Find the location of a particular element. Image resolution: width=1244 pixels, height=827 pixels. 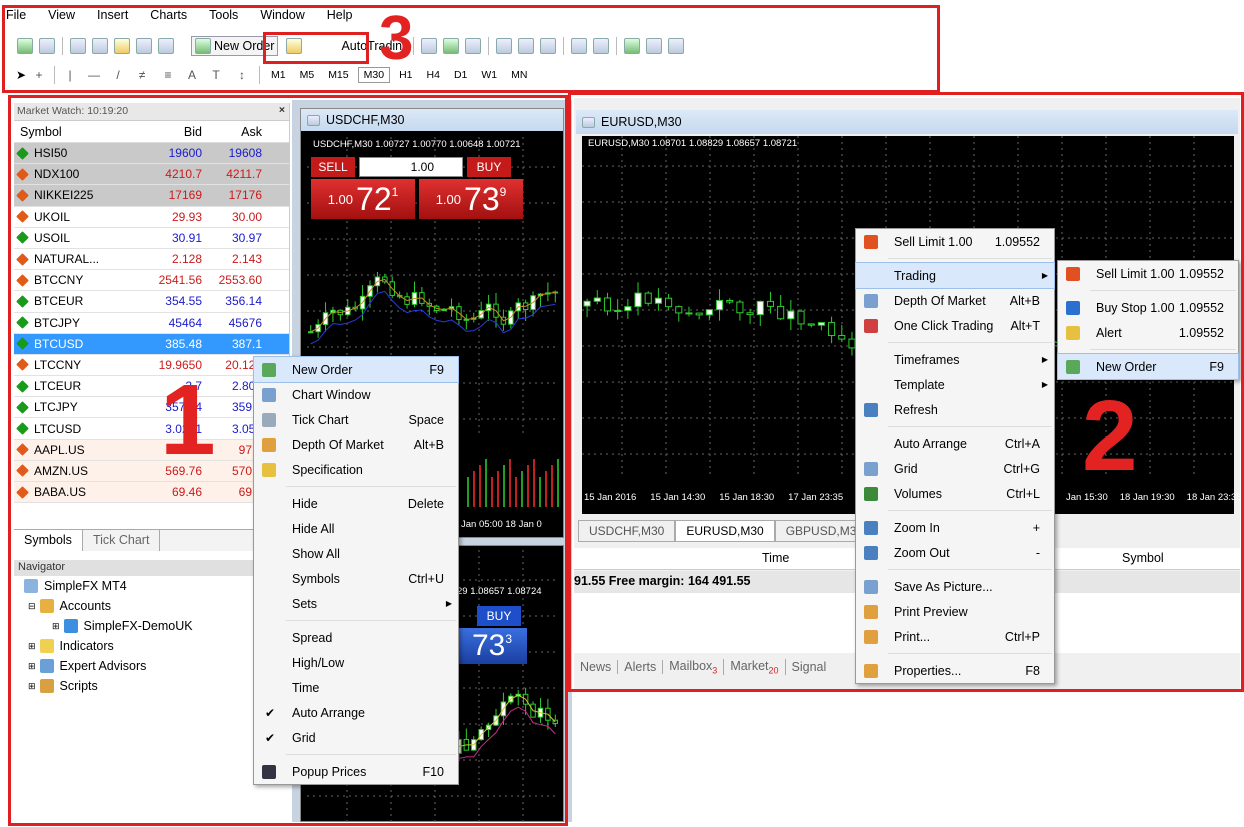

step-1-label: 1 is located at coordinates (188, 420).